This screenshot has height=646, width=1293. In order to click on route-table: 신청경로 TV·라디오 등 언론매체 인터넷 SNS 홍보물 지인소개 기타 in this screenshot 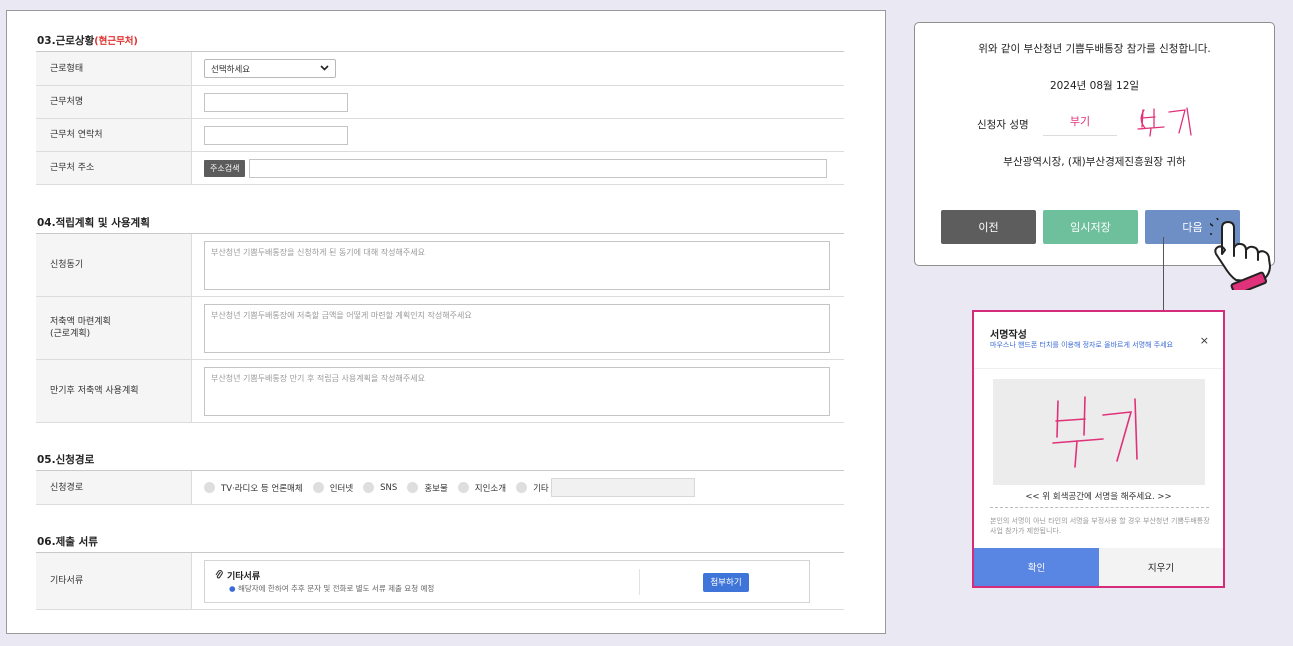, I will do `click(440, 487)`.